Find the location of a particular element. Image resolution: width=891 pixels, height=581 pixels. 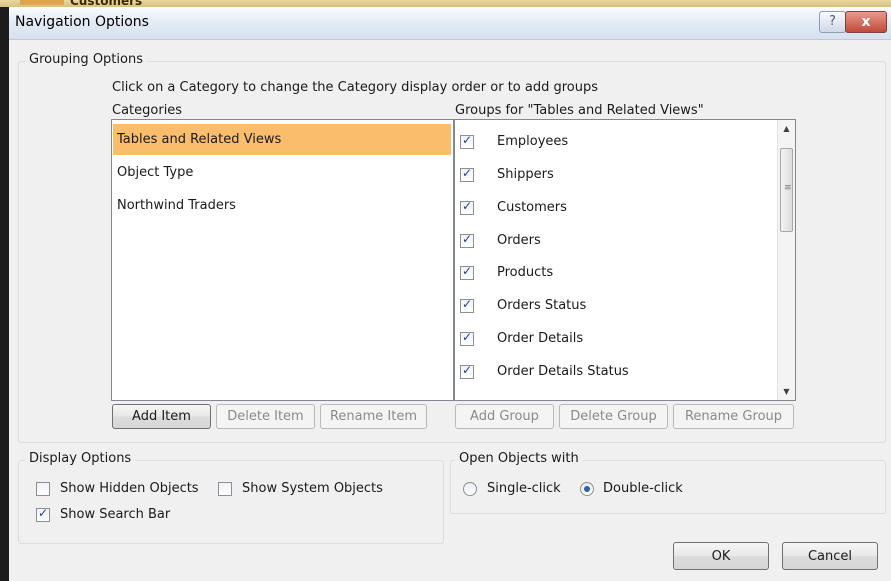

add-item-label: Add Item is located at coordinates (161, 416).